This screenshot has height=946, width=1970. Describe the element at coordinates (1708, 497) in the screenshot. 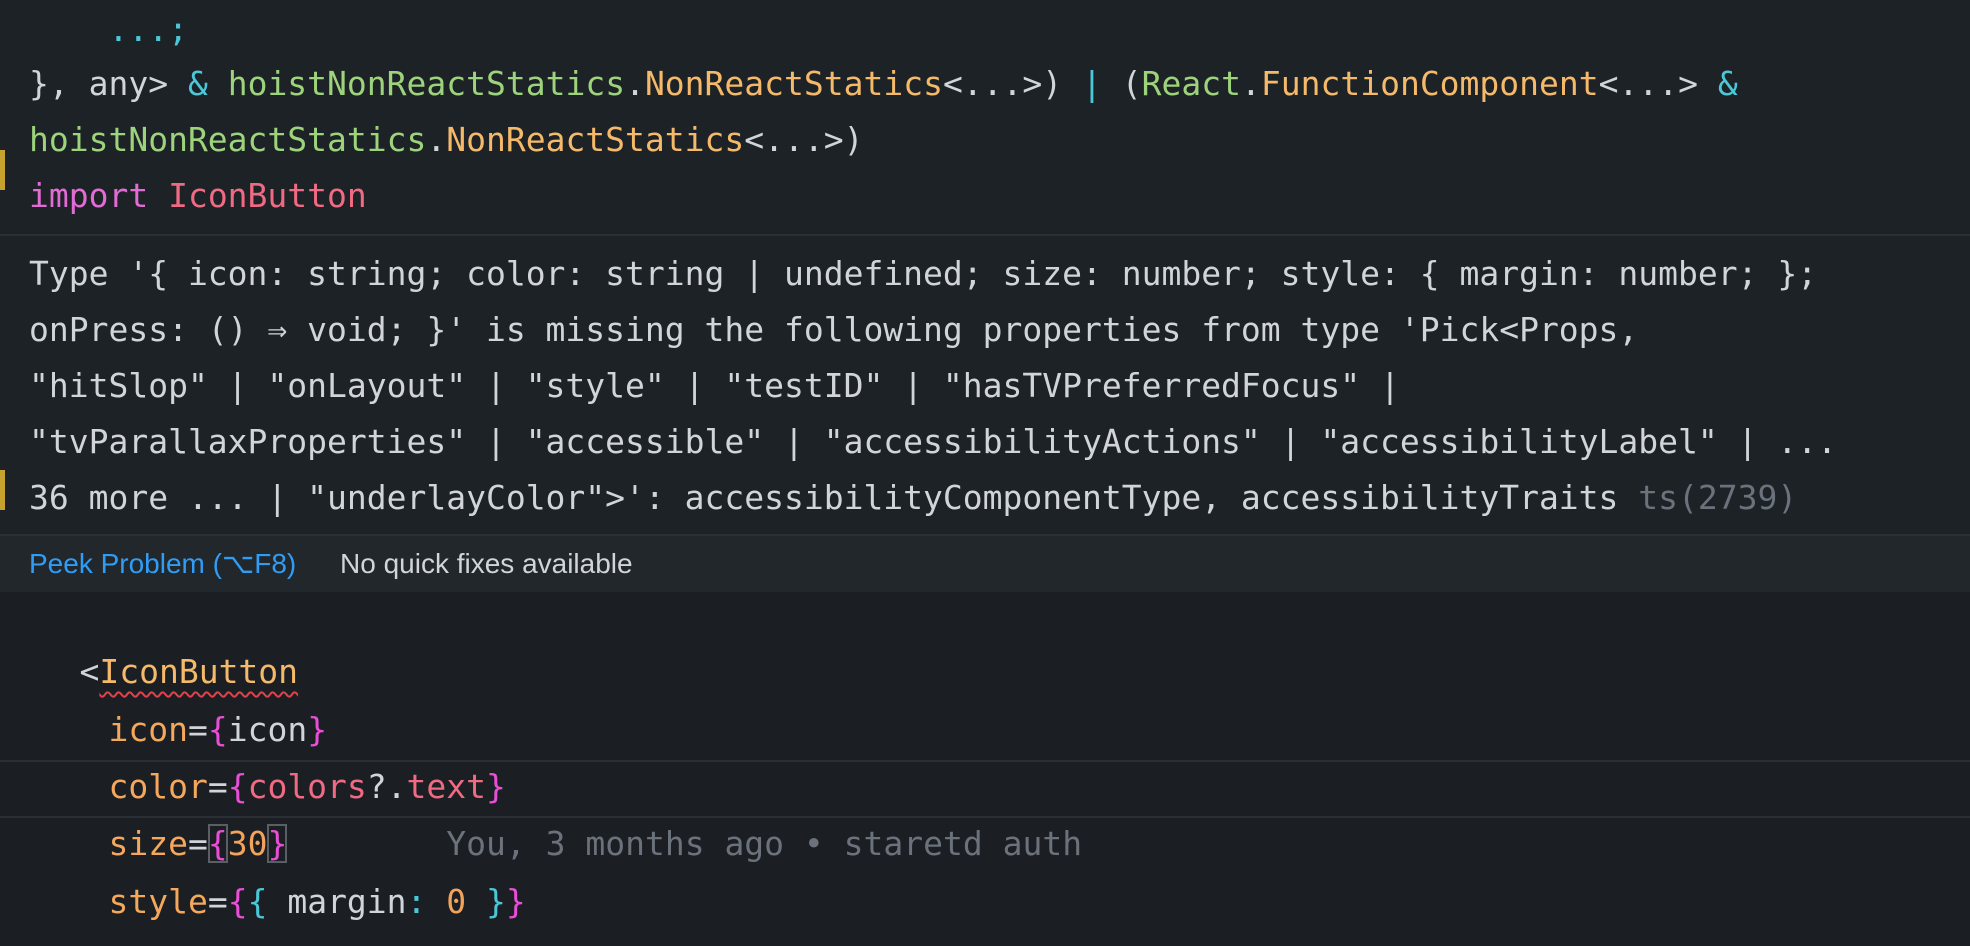

I see `error-code: ts(2739)` at that location.